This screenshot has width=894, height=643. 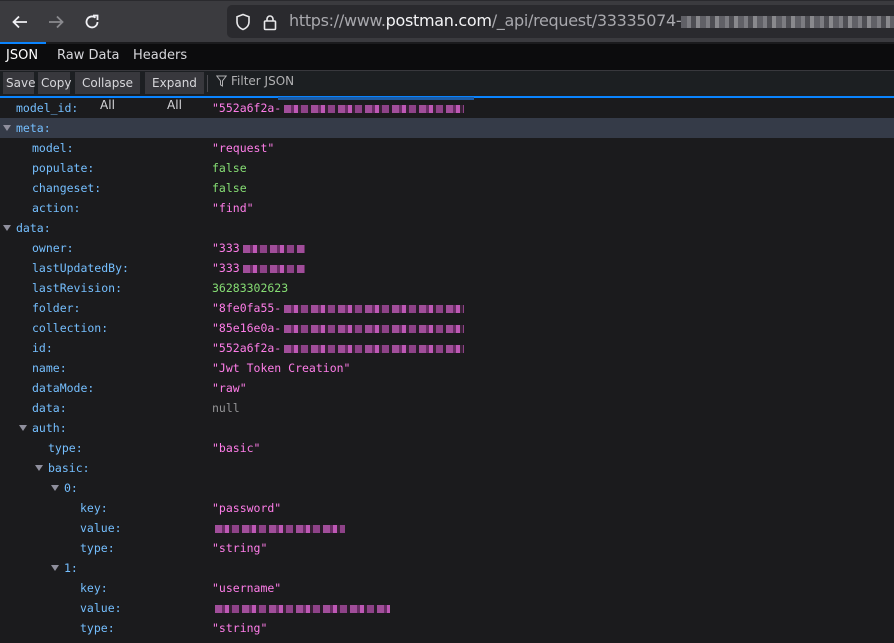 I want to click on json-key: 0:, so click(x=71, y=488).